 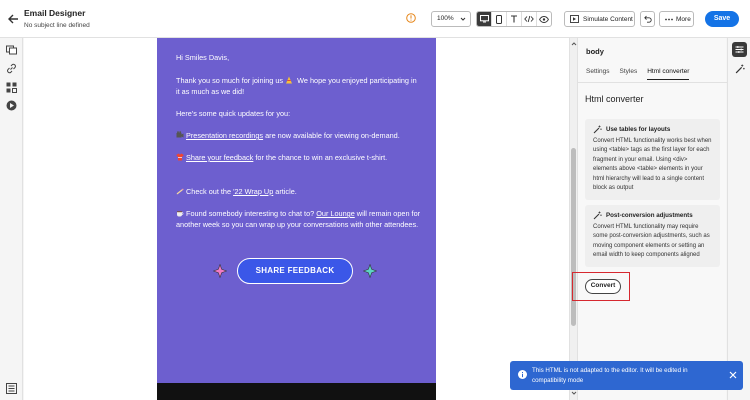 I want to click on view-mode-toggle, so click(x=514, y=19).